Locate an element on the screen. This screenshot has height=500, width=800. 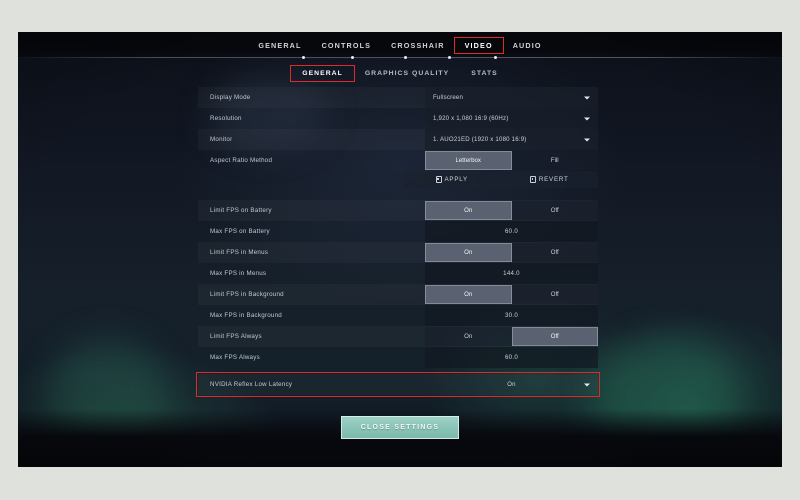
apply-button-label: APPLY is located at coordinates (456, 179).